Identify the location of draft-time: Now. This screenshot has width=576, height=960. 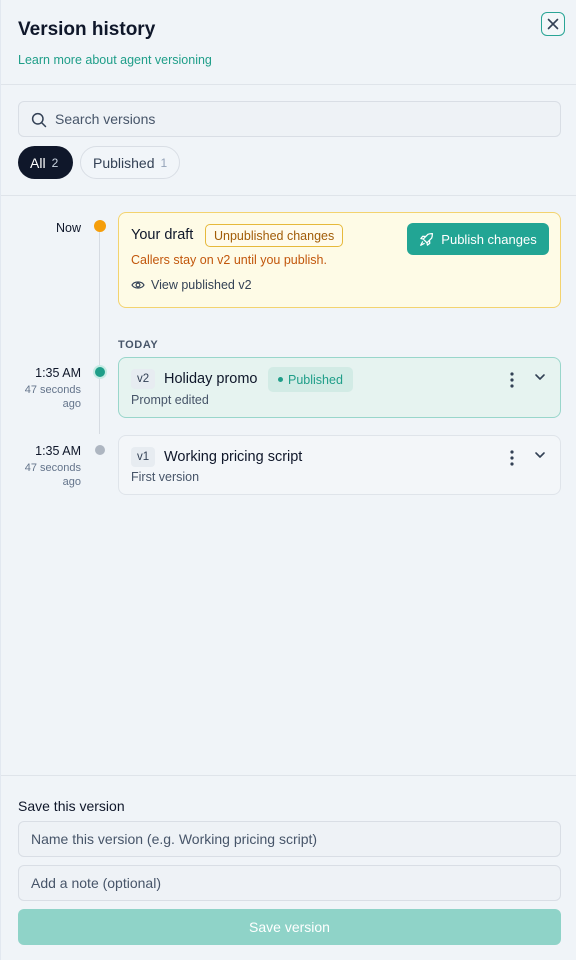
(68, 228).